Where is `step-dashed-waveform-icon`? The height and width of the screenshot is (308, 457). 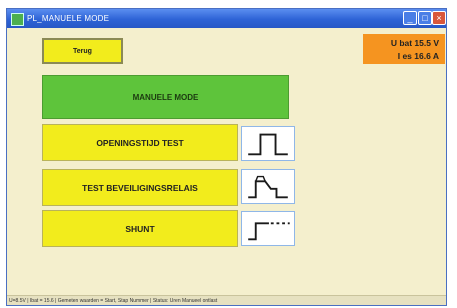
step-dashed-waveform-icon is located at coordinates (268, 228).